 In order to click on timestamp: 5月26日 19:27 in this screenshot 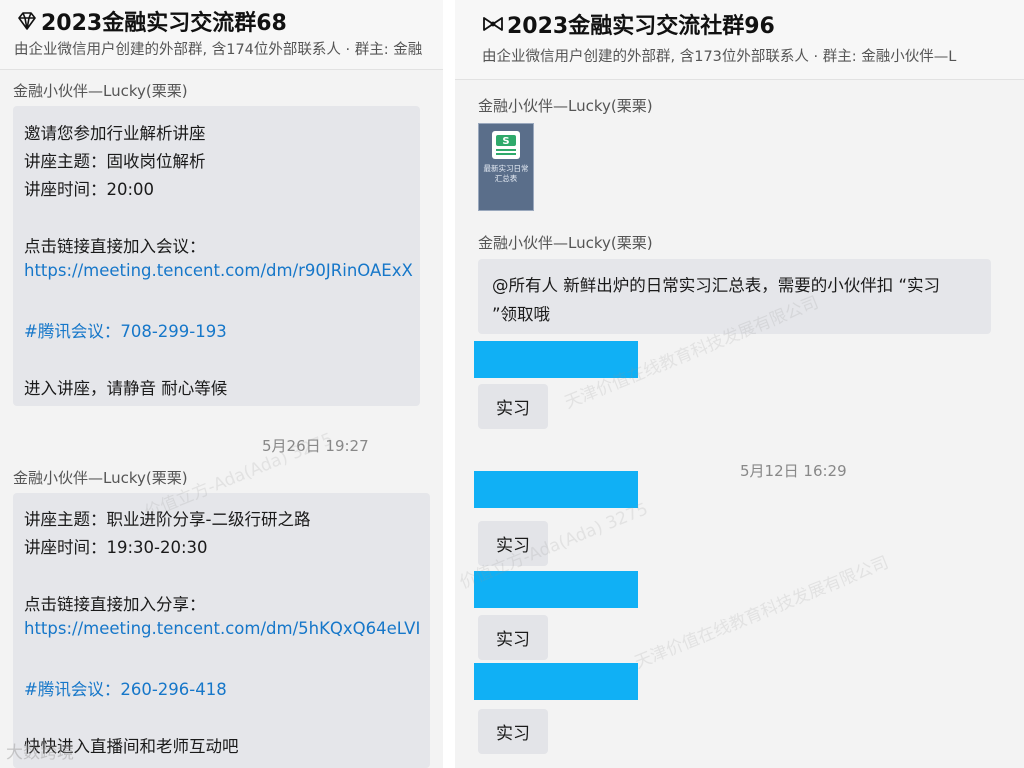, I will do `click(315, 446)`.